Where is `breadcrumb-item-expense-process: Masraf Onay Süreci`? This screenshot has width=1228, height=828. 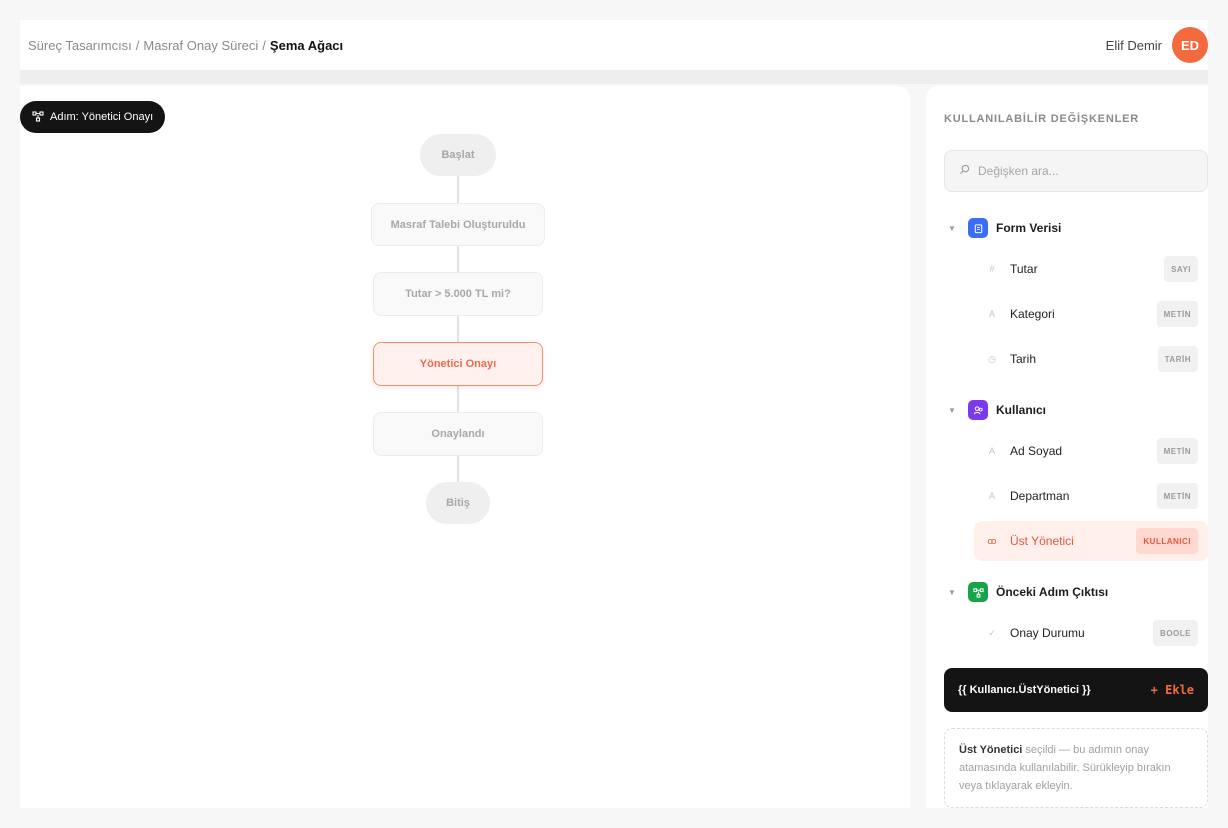
breadcrumb-item-expense-process: Masraf Onay Süreci is located at coordinates (200, 45).